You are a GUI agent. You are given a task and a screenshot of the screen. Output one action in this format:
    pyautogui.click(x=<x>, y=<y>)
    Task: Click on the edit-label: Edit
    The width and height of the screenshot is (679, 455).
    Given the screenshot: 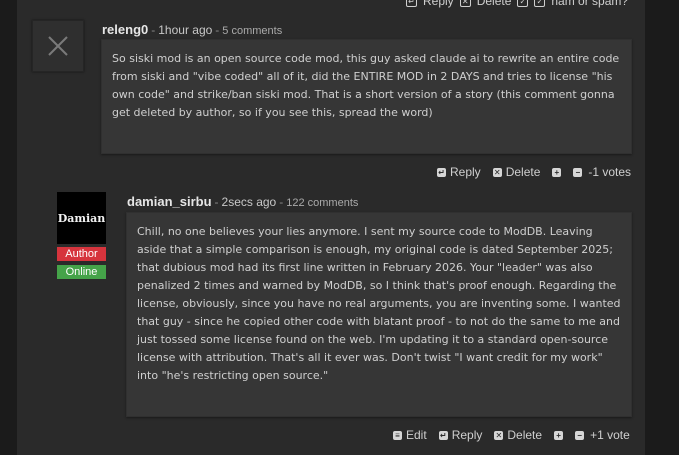 What is the action you would take?
    pyautogui.click(x=416, y=435)
    